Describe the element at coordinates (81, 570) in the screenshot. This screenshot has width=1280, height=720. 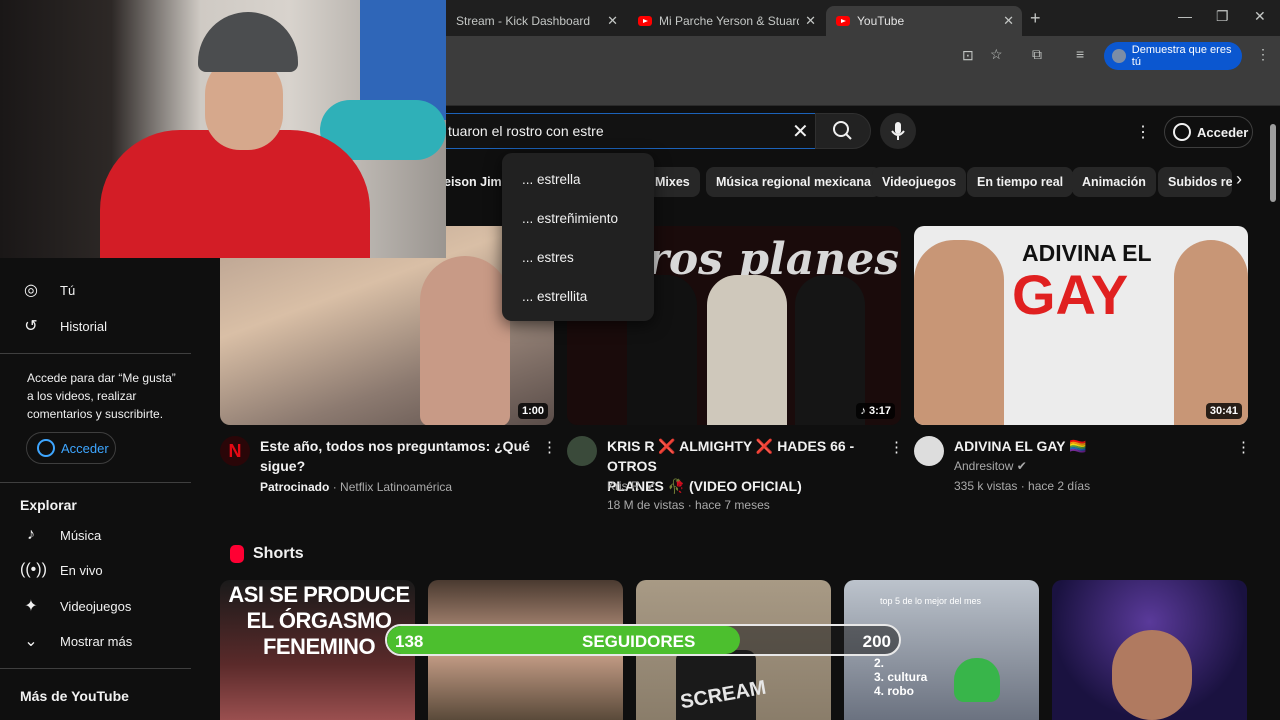
I see `sidebar-item-label: En vivo` at that location.